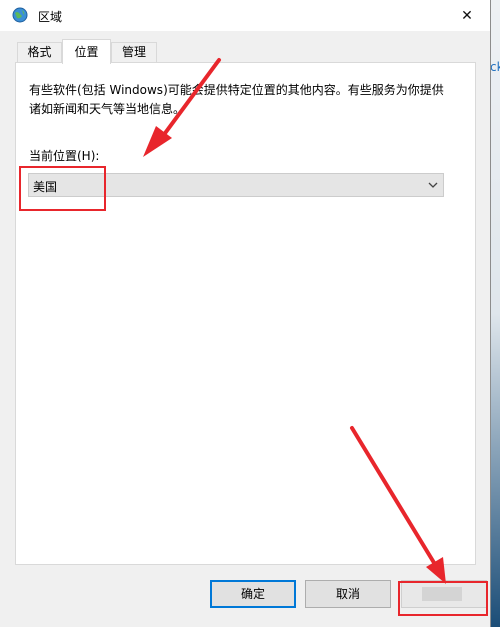  I want to click on current-location-label: 当前位置(H):, so click(64, 156).